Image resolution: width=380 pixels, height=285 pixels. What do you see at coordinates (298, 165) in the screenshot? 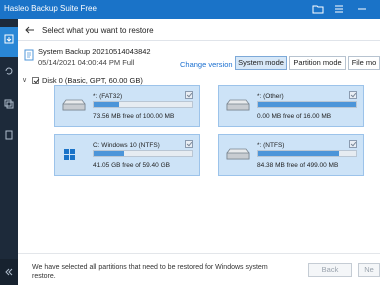
I see `partition-free-space: 84.38 MB free of 499.00 MB` at bounding box center [298, 165].